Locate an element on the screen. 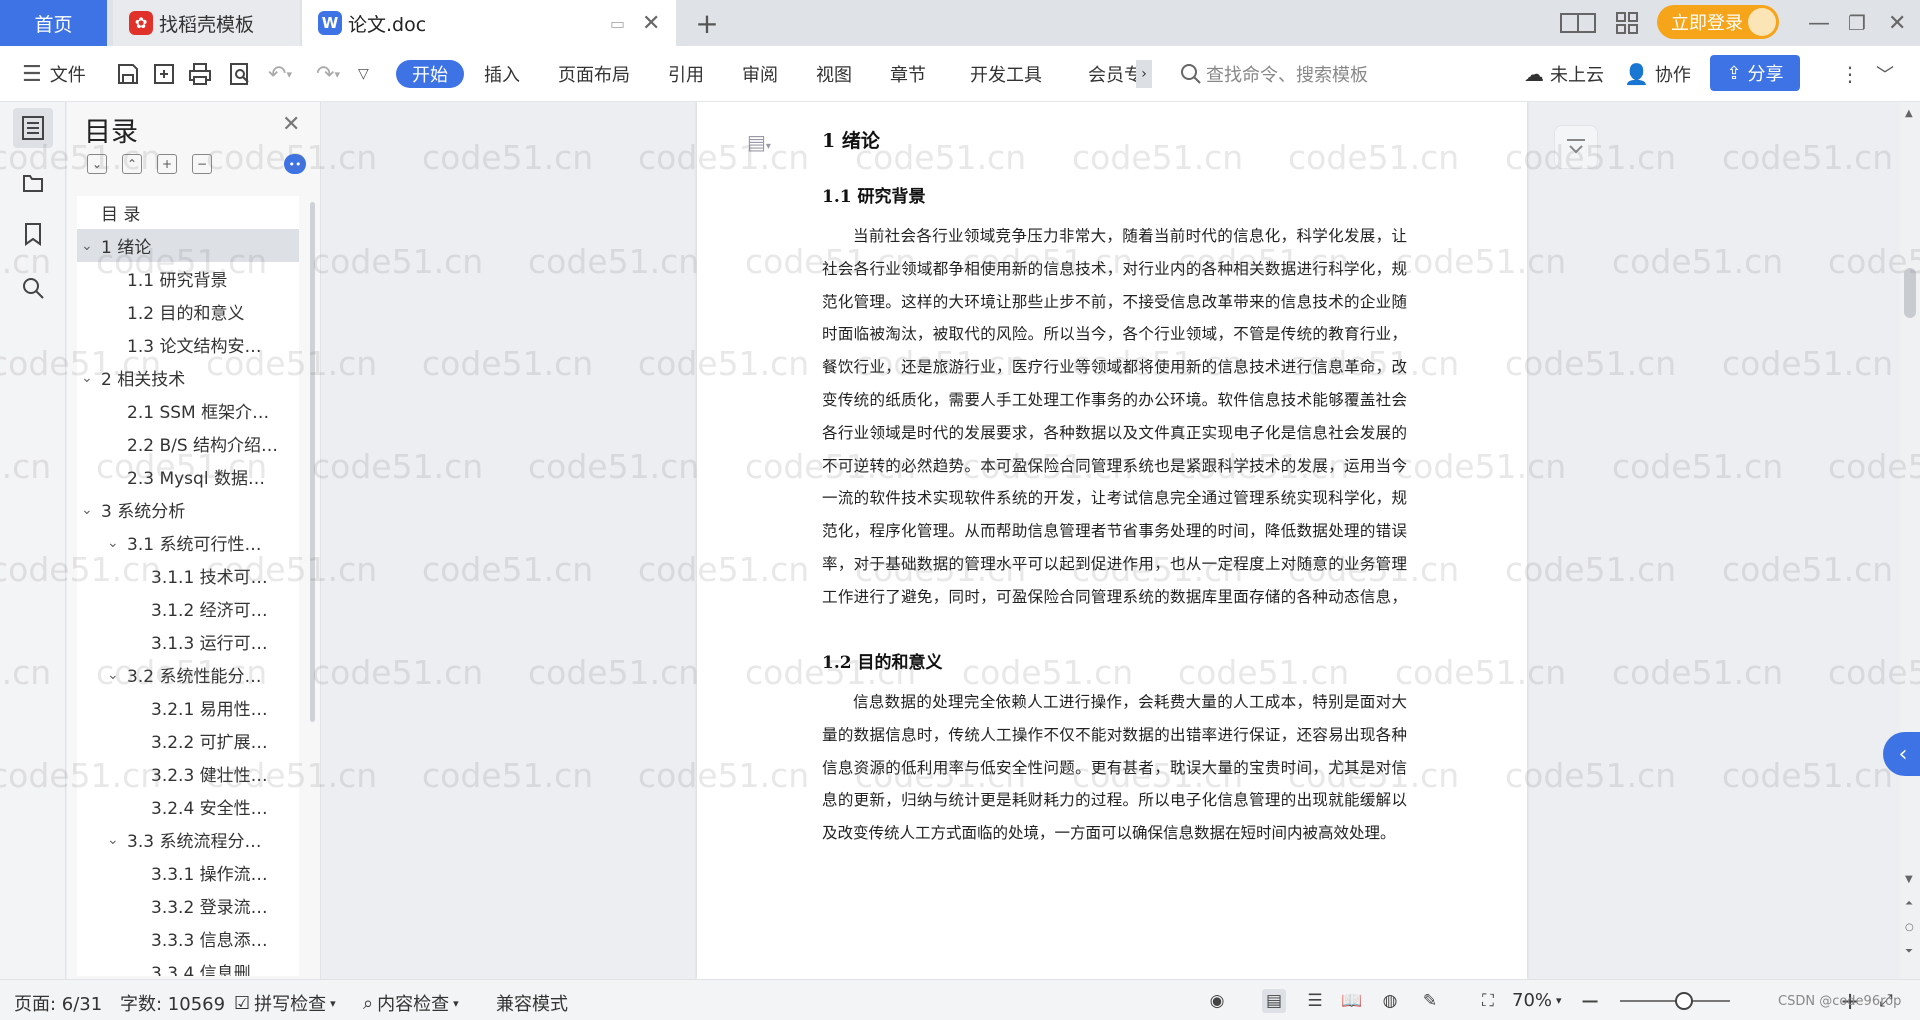 This screenshot has height=1020, width=1920. ribbon-tab-start: 开始 is located at coordinates (430, 74).